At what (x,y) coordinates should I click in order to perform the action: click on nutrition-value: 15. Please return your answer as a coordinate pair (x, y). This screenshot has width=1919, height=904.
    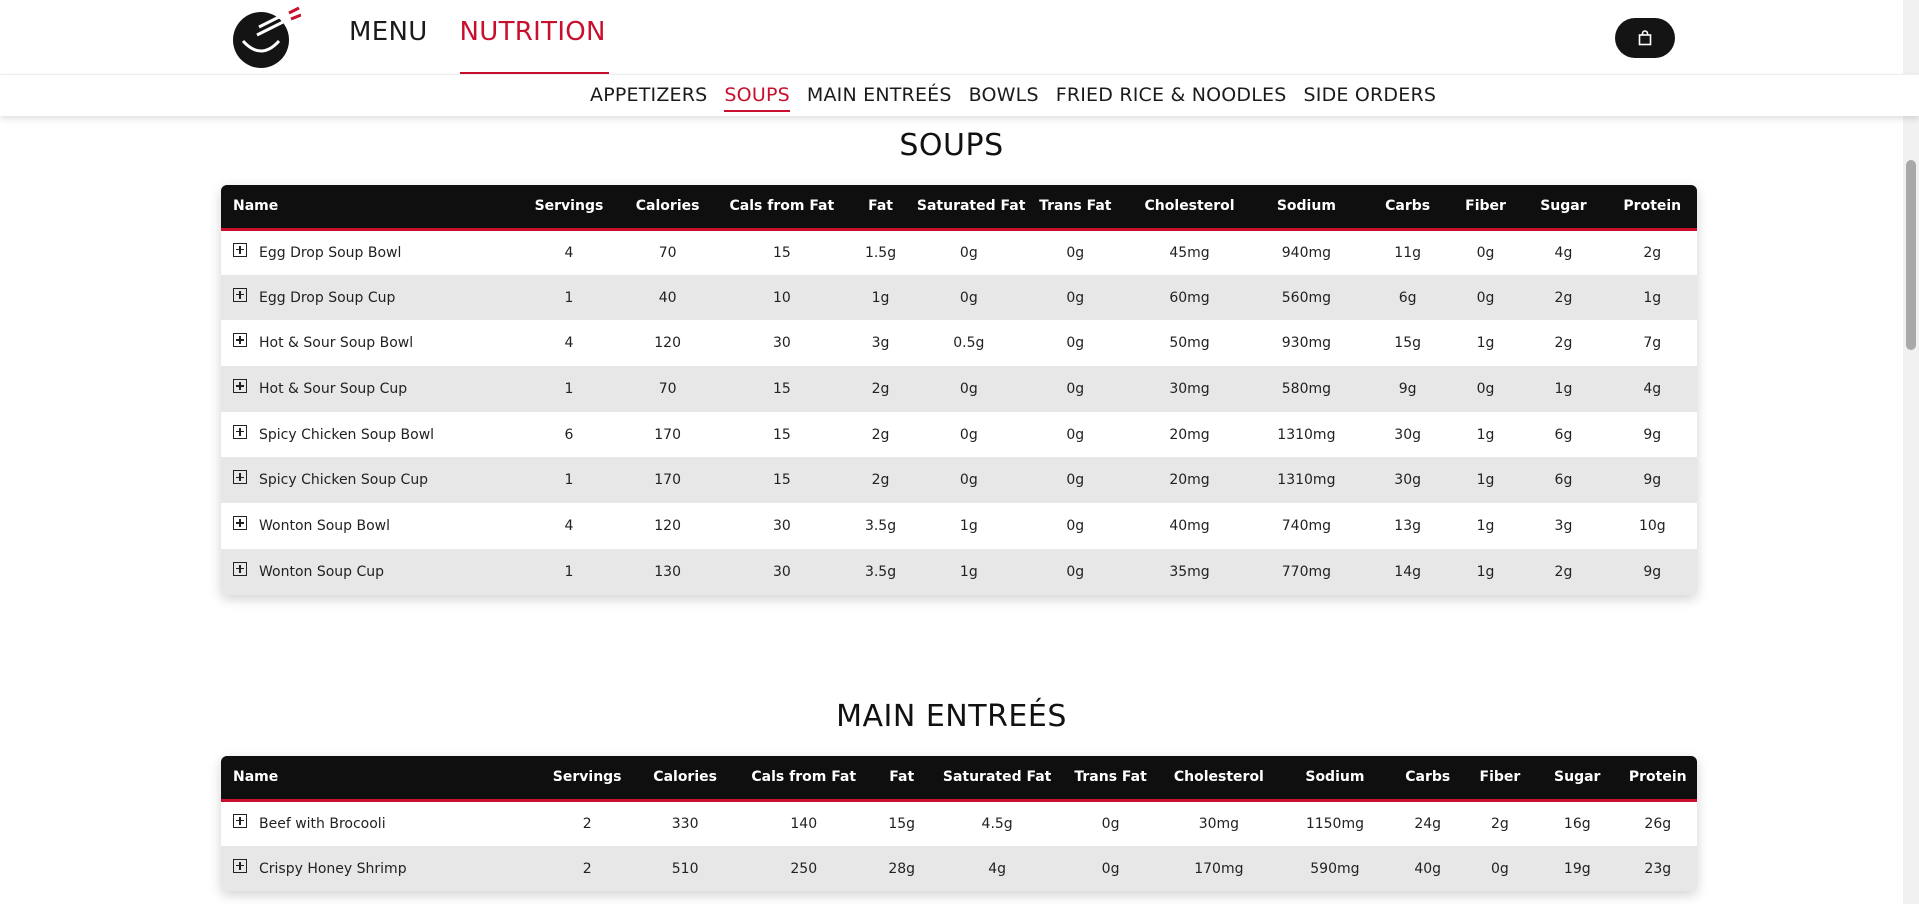
    Looking at the image, I should click on (781, 434).